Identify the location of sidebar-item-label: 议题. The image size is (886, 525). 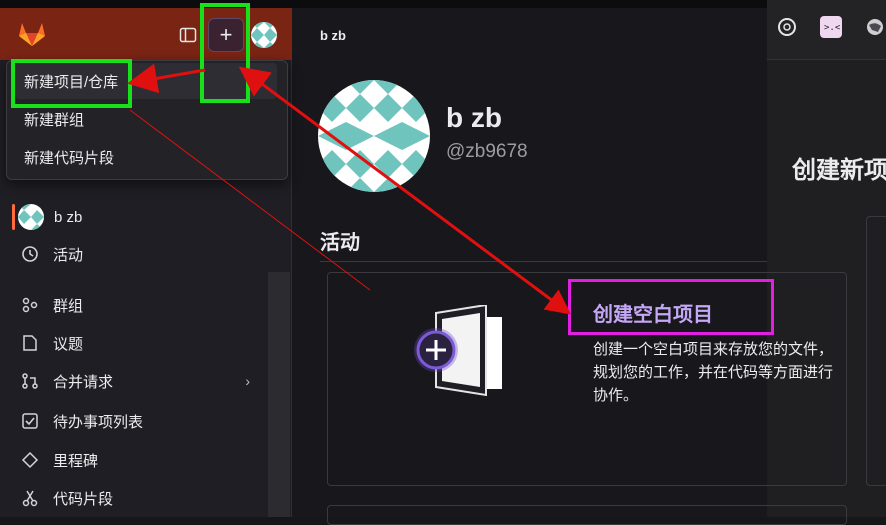
(68, 344).